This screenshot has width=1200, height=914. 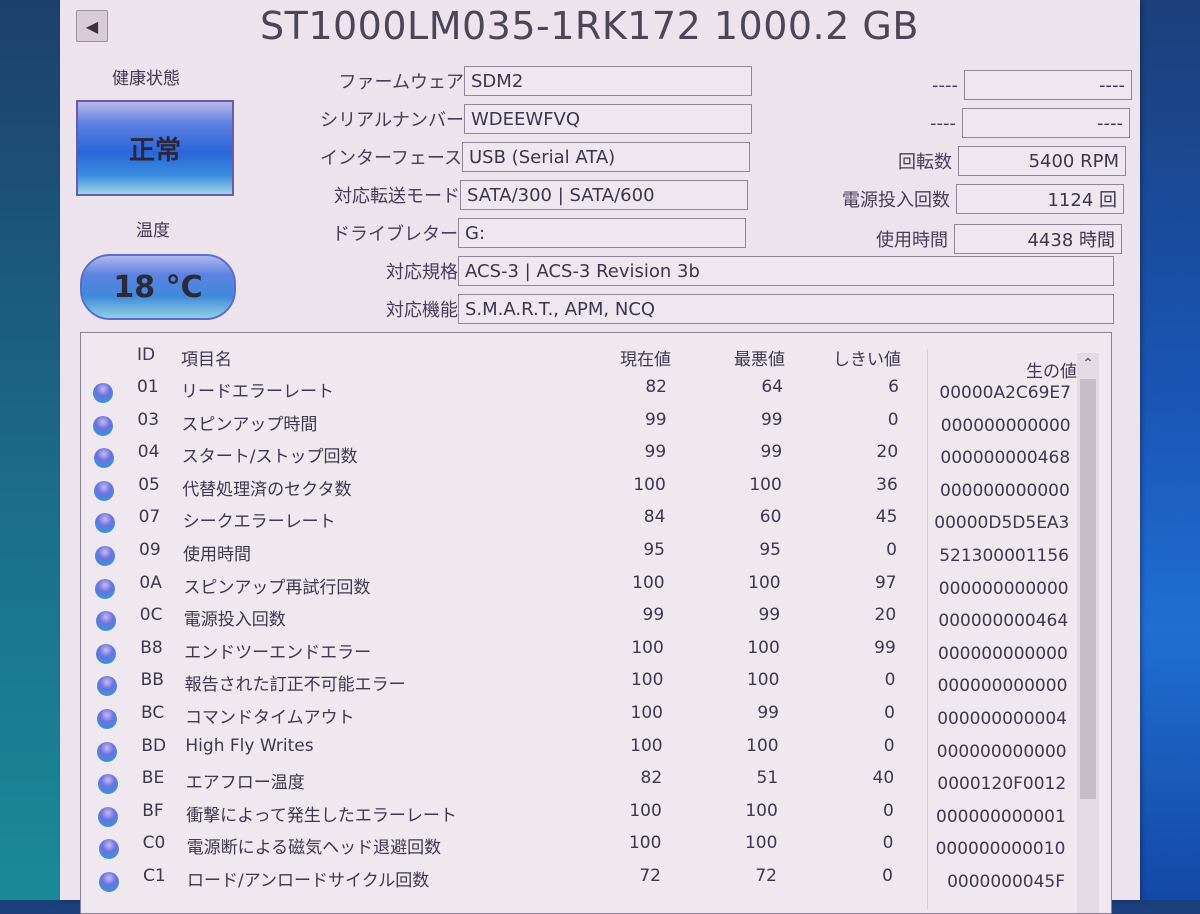 What do you see at coordinates (654, 517) in the screenshot?
I see `attr-current: 84` at bounding box center [654, 517].